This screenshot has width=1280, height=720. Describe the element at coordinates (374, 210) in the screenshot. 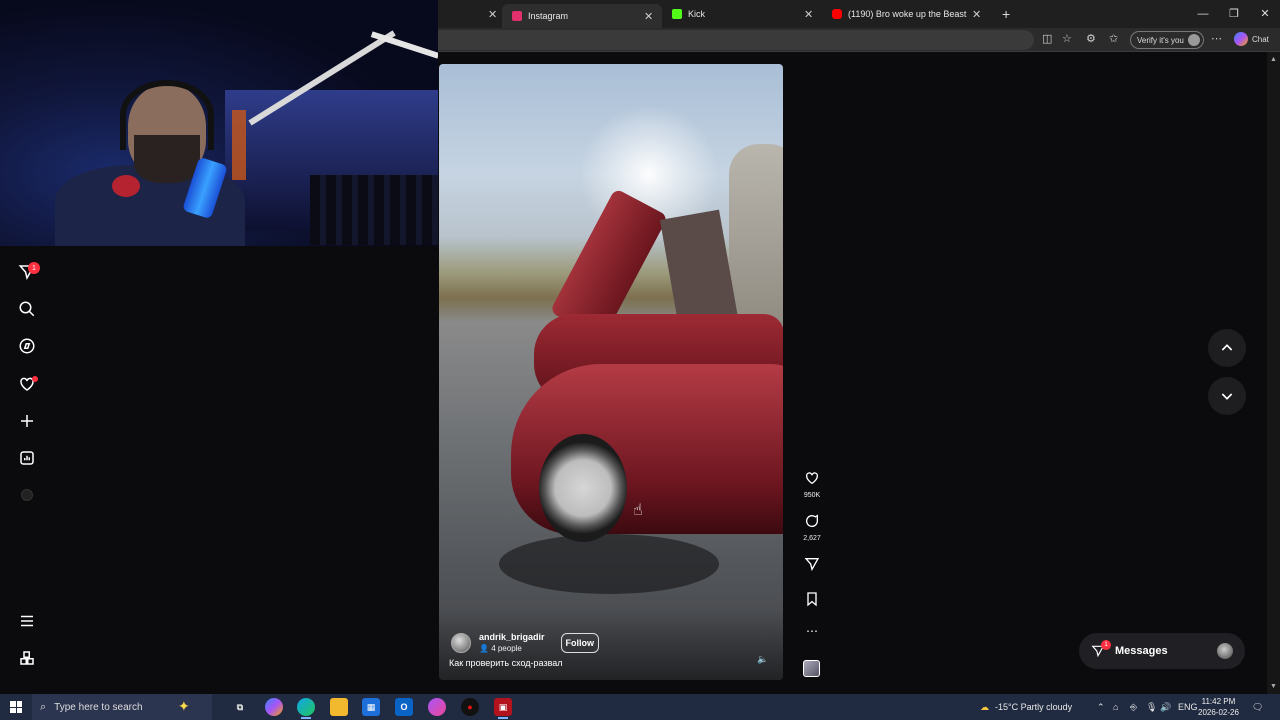

I see `webcam-clothes-rack` at that location.